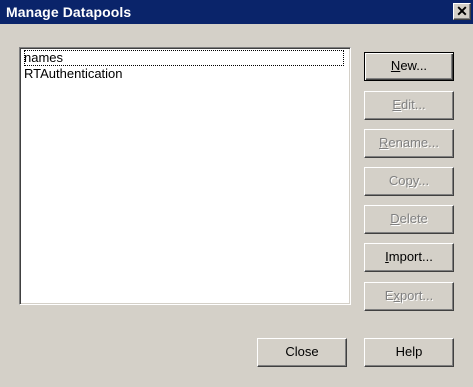 This screenshot has width=473, height=387. What do you see at coordinates (69, 12) in the screenshot?
I see `dialog-title: Manage Datapools` at bounding box center [69, 12].